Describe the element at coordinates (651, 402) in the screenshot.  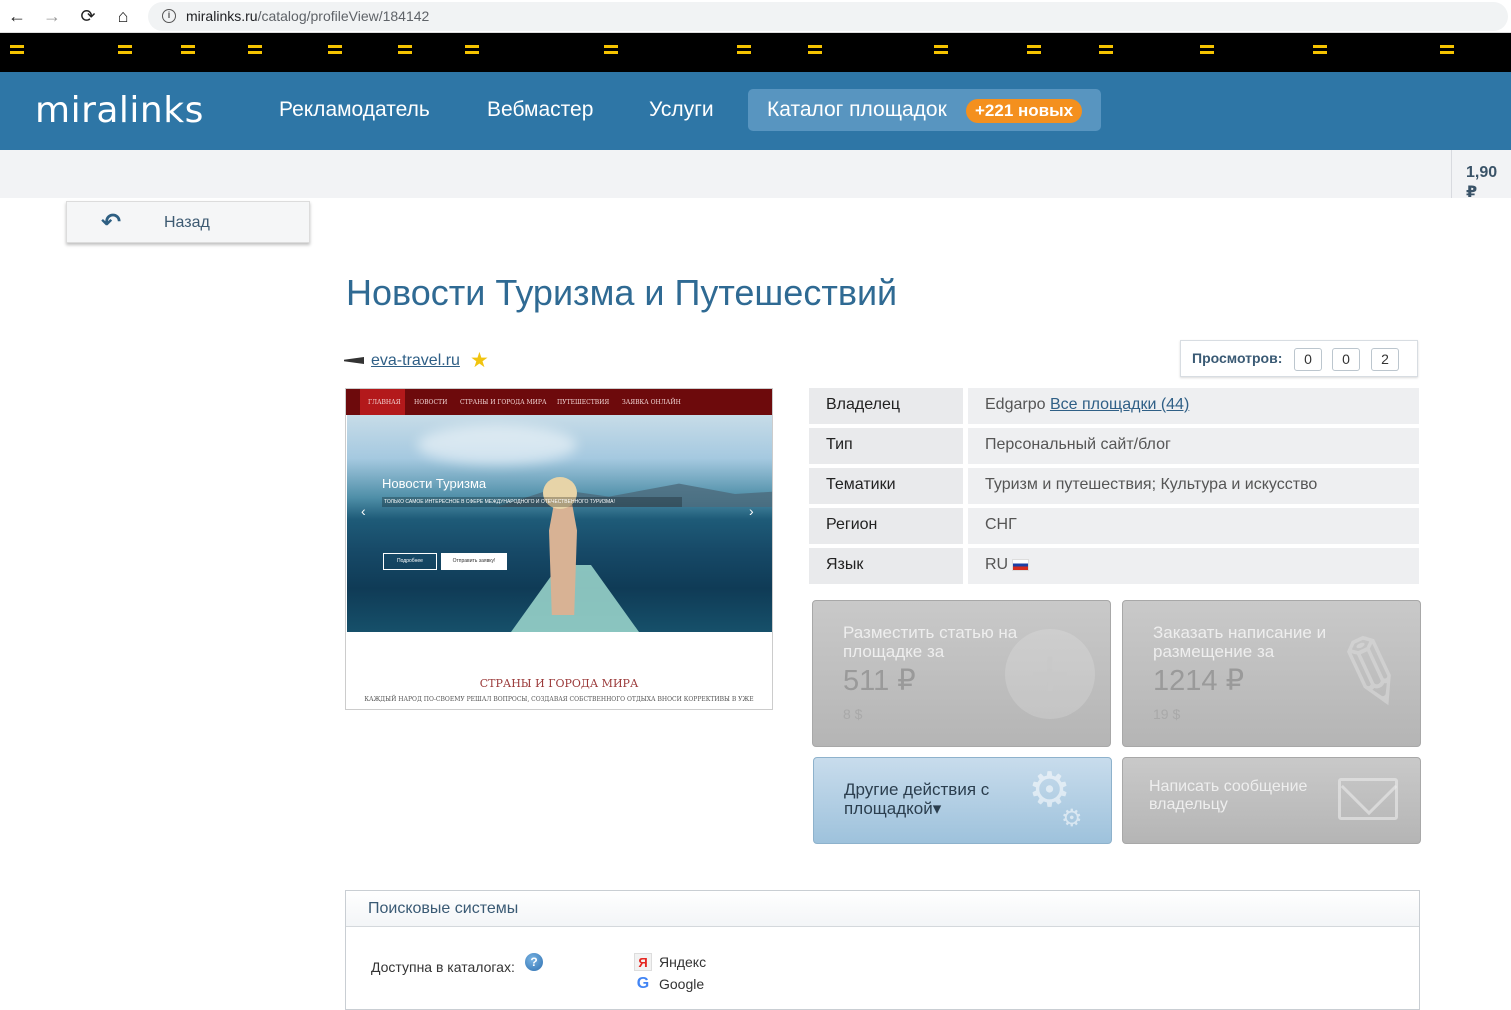
I see `preview-nav-item: ЗАЯВКА ОНЛАЙН` at that location.